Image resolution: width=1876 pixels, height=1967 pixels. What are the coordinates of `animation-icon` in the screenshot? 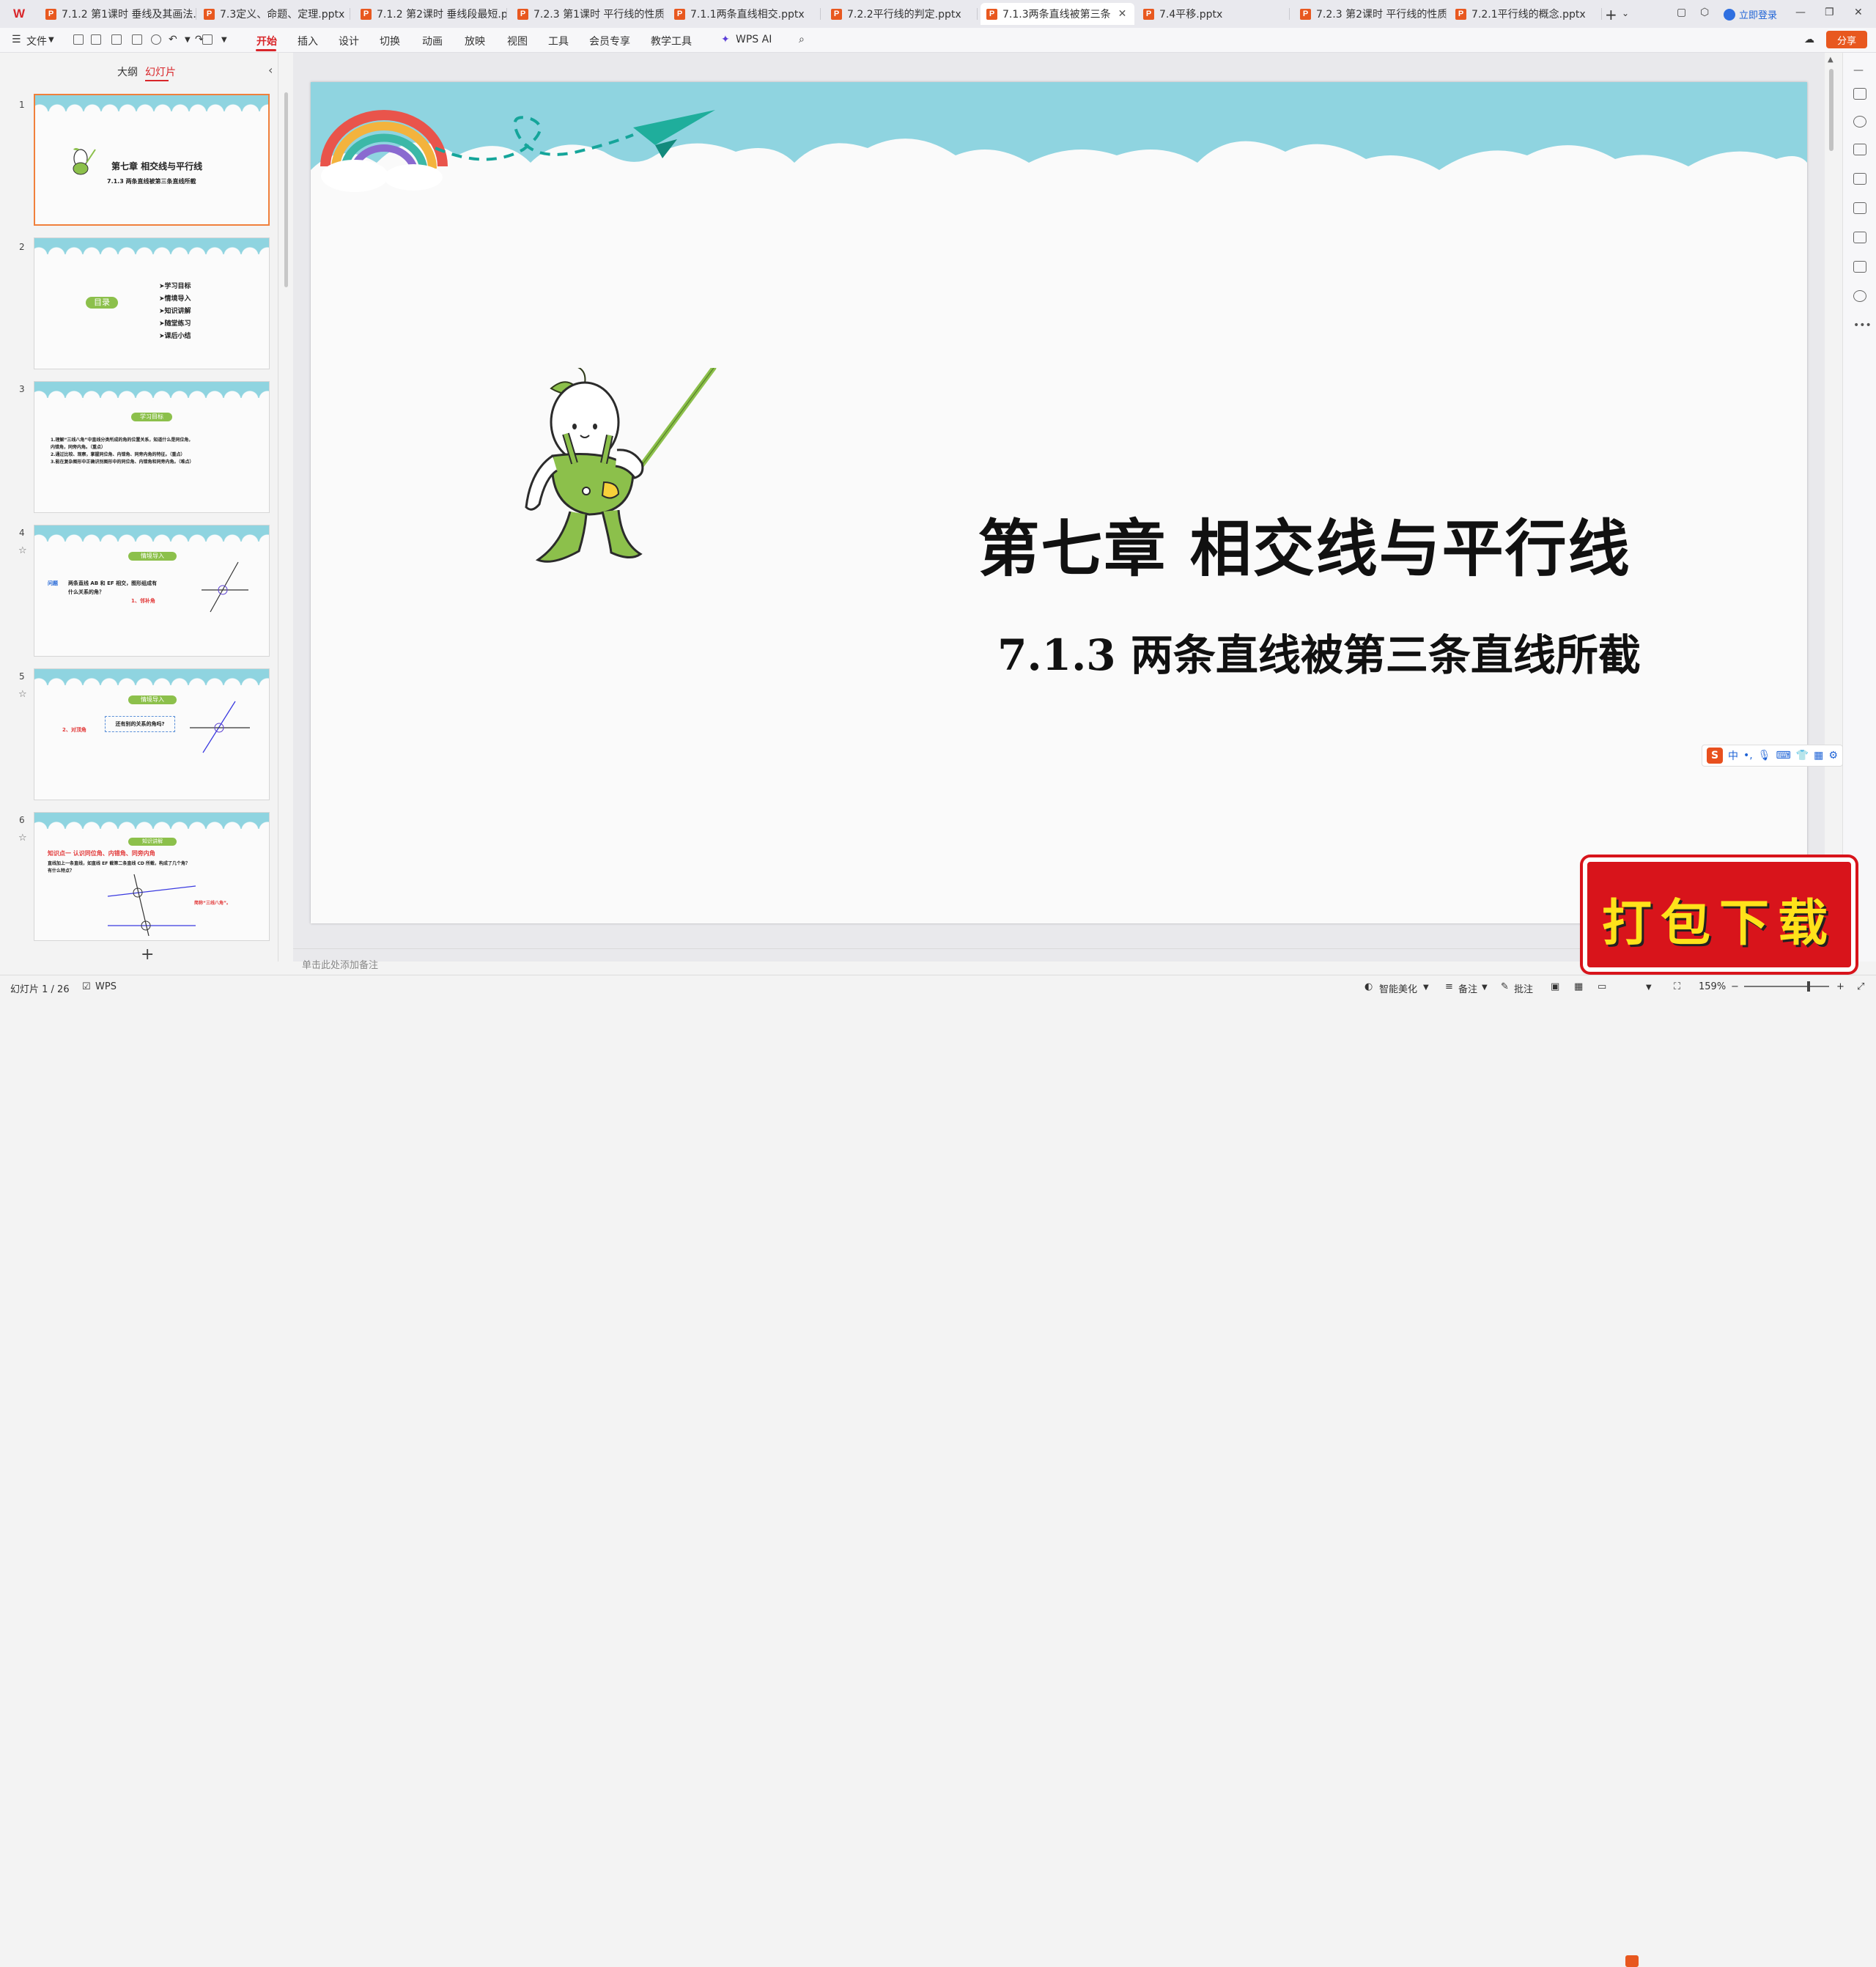 It's located at (1859, 122).